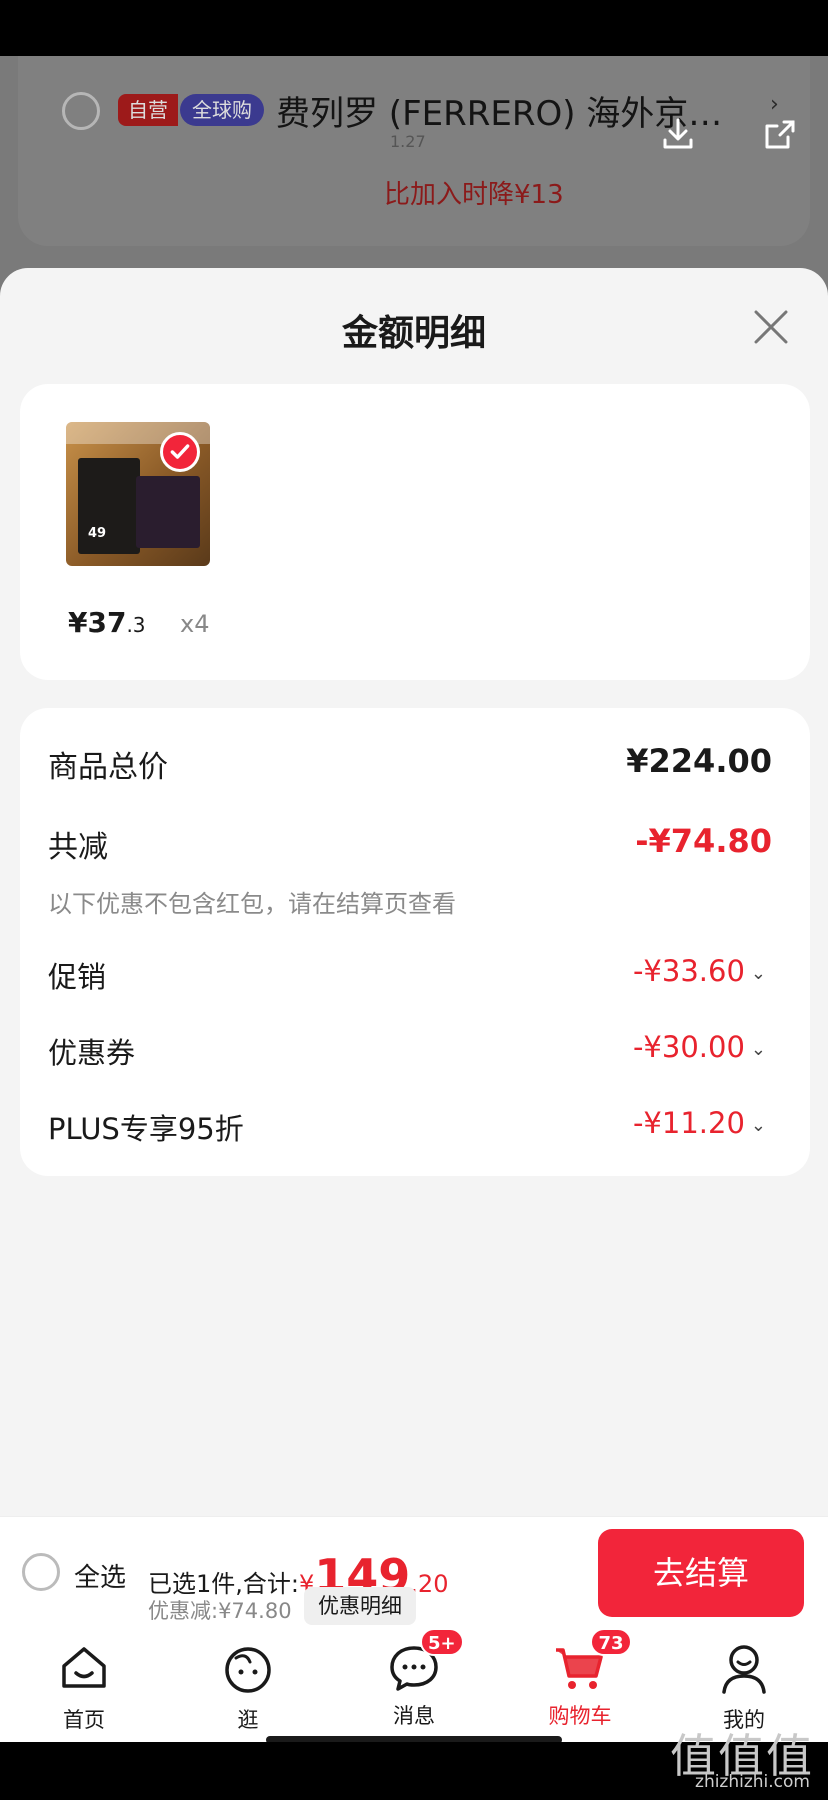  Describe the element at coordinates (699, 761) in the screenshot. I see `total-value: ¥224.00` at that location.